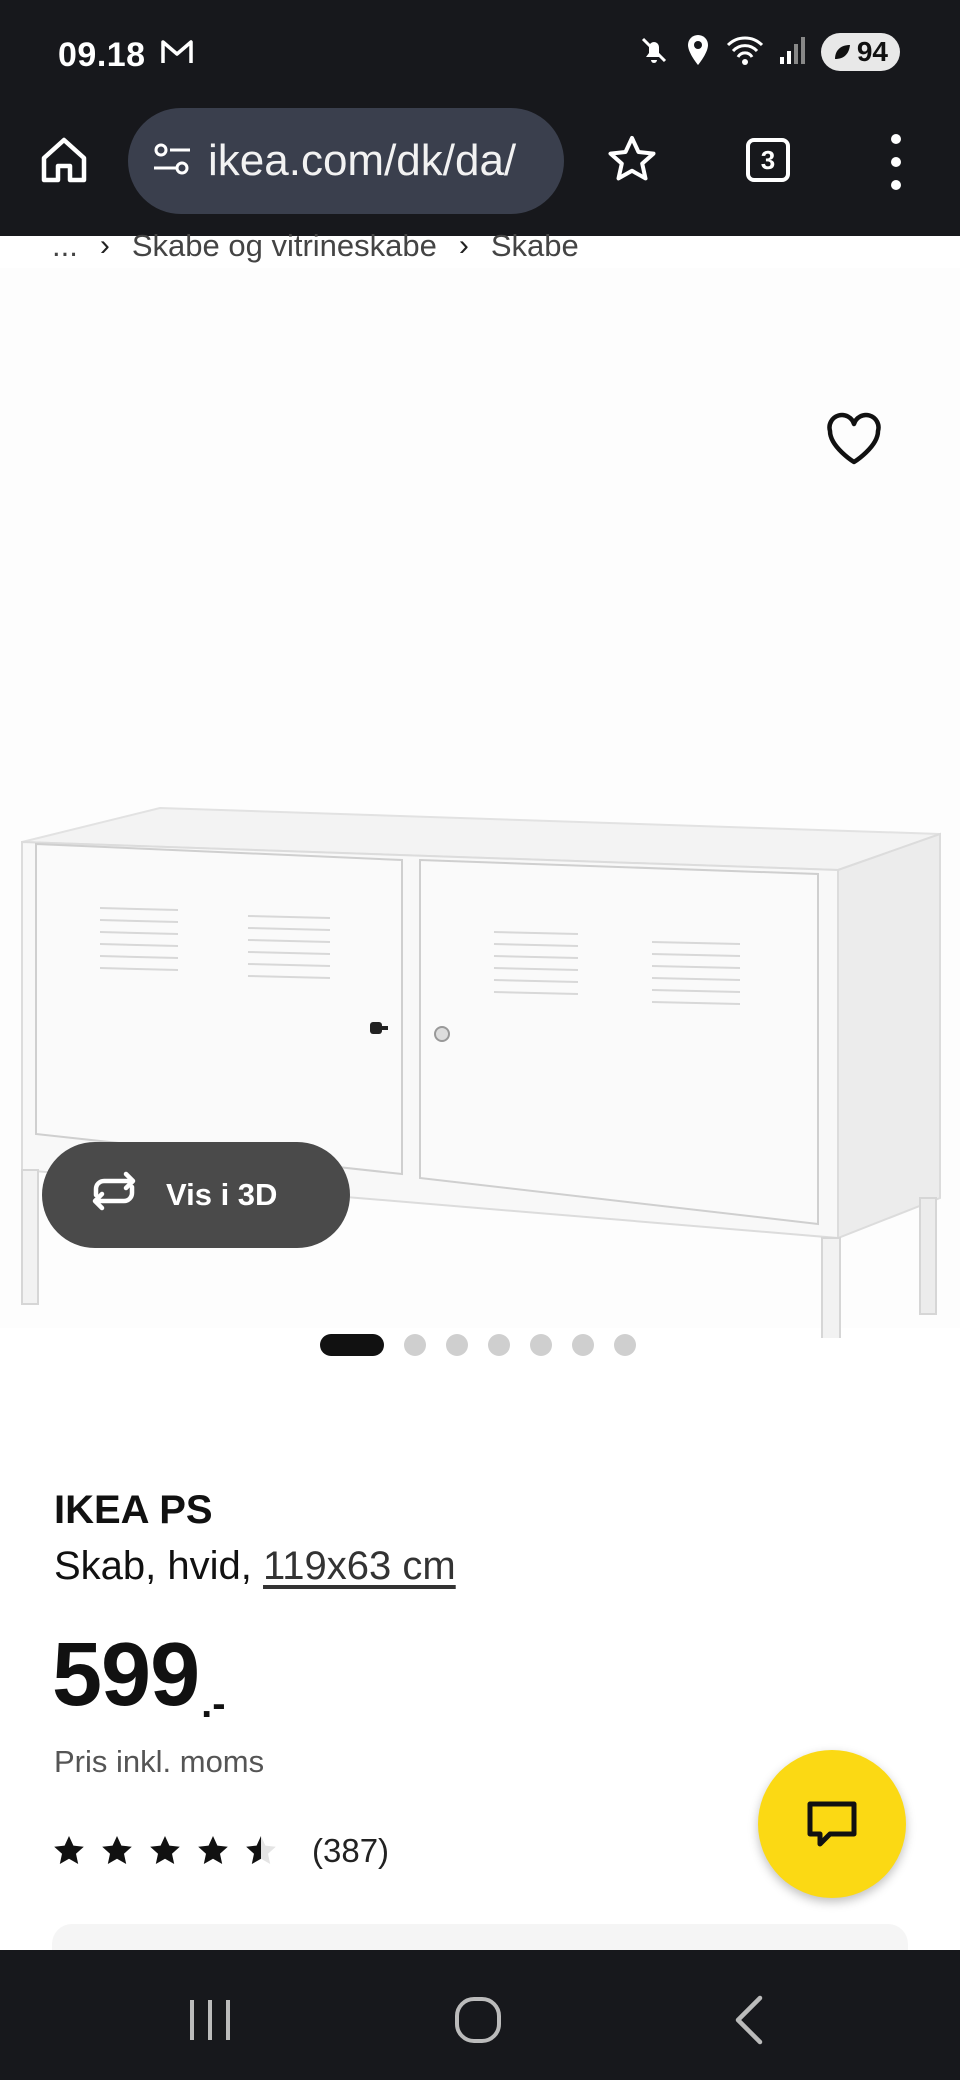 The height and width of the screenshot is (2080, 960). What do you see at coordinates (872, 51) in the screenshot?
I see `battery-level: 94` at bounding box center [872, 51].